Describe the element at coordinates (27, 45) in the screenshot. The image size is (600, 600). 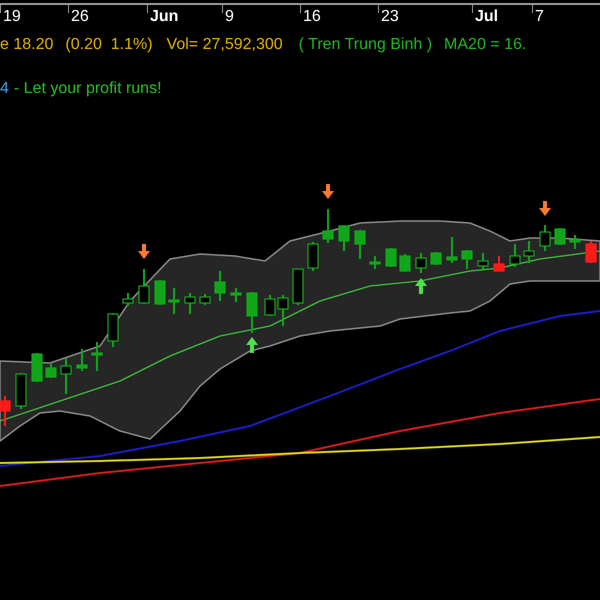
I see `price-text: e 18.20` at that location.